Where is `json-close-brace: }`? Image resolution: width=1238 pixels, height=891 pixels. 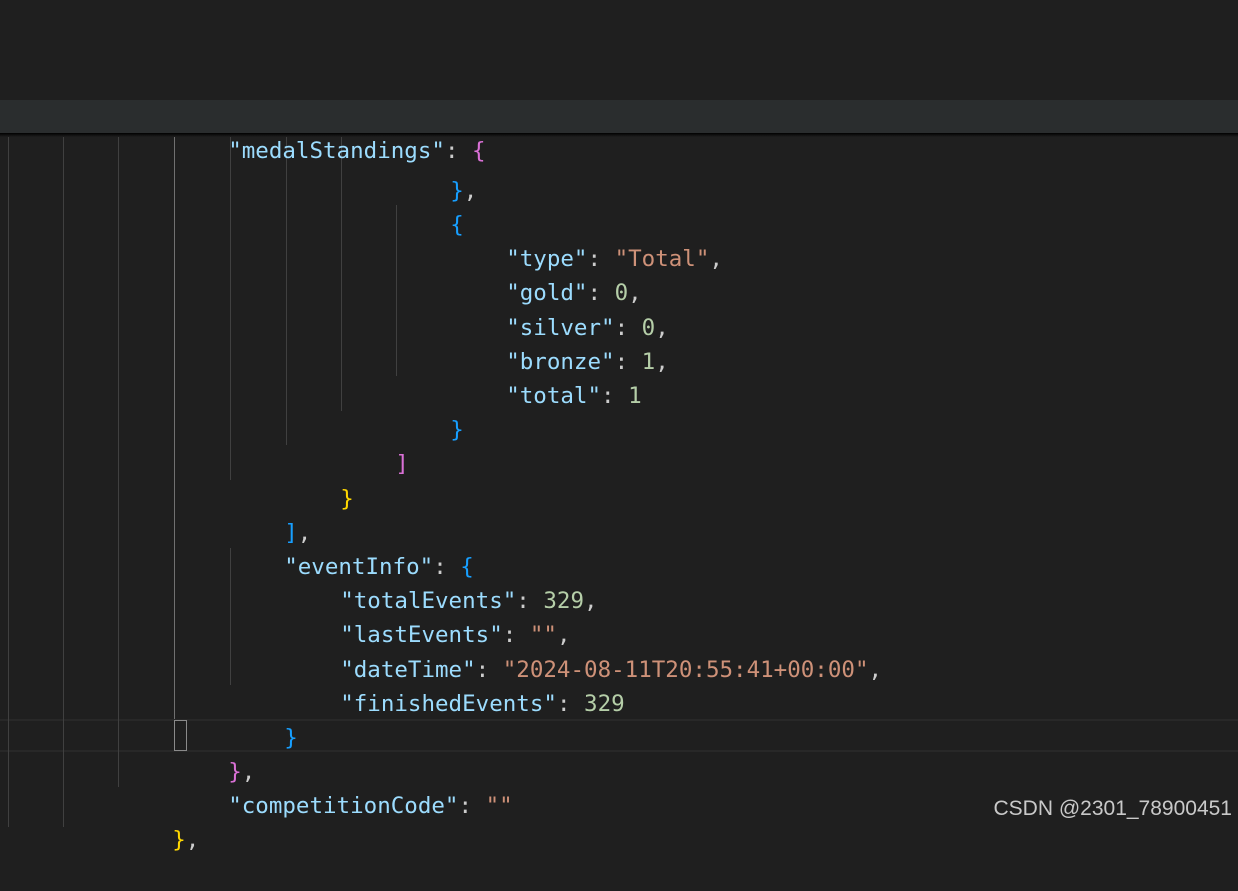
json-close-brace: } is located at coordinates (179, 840).